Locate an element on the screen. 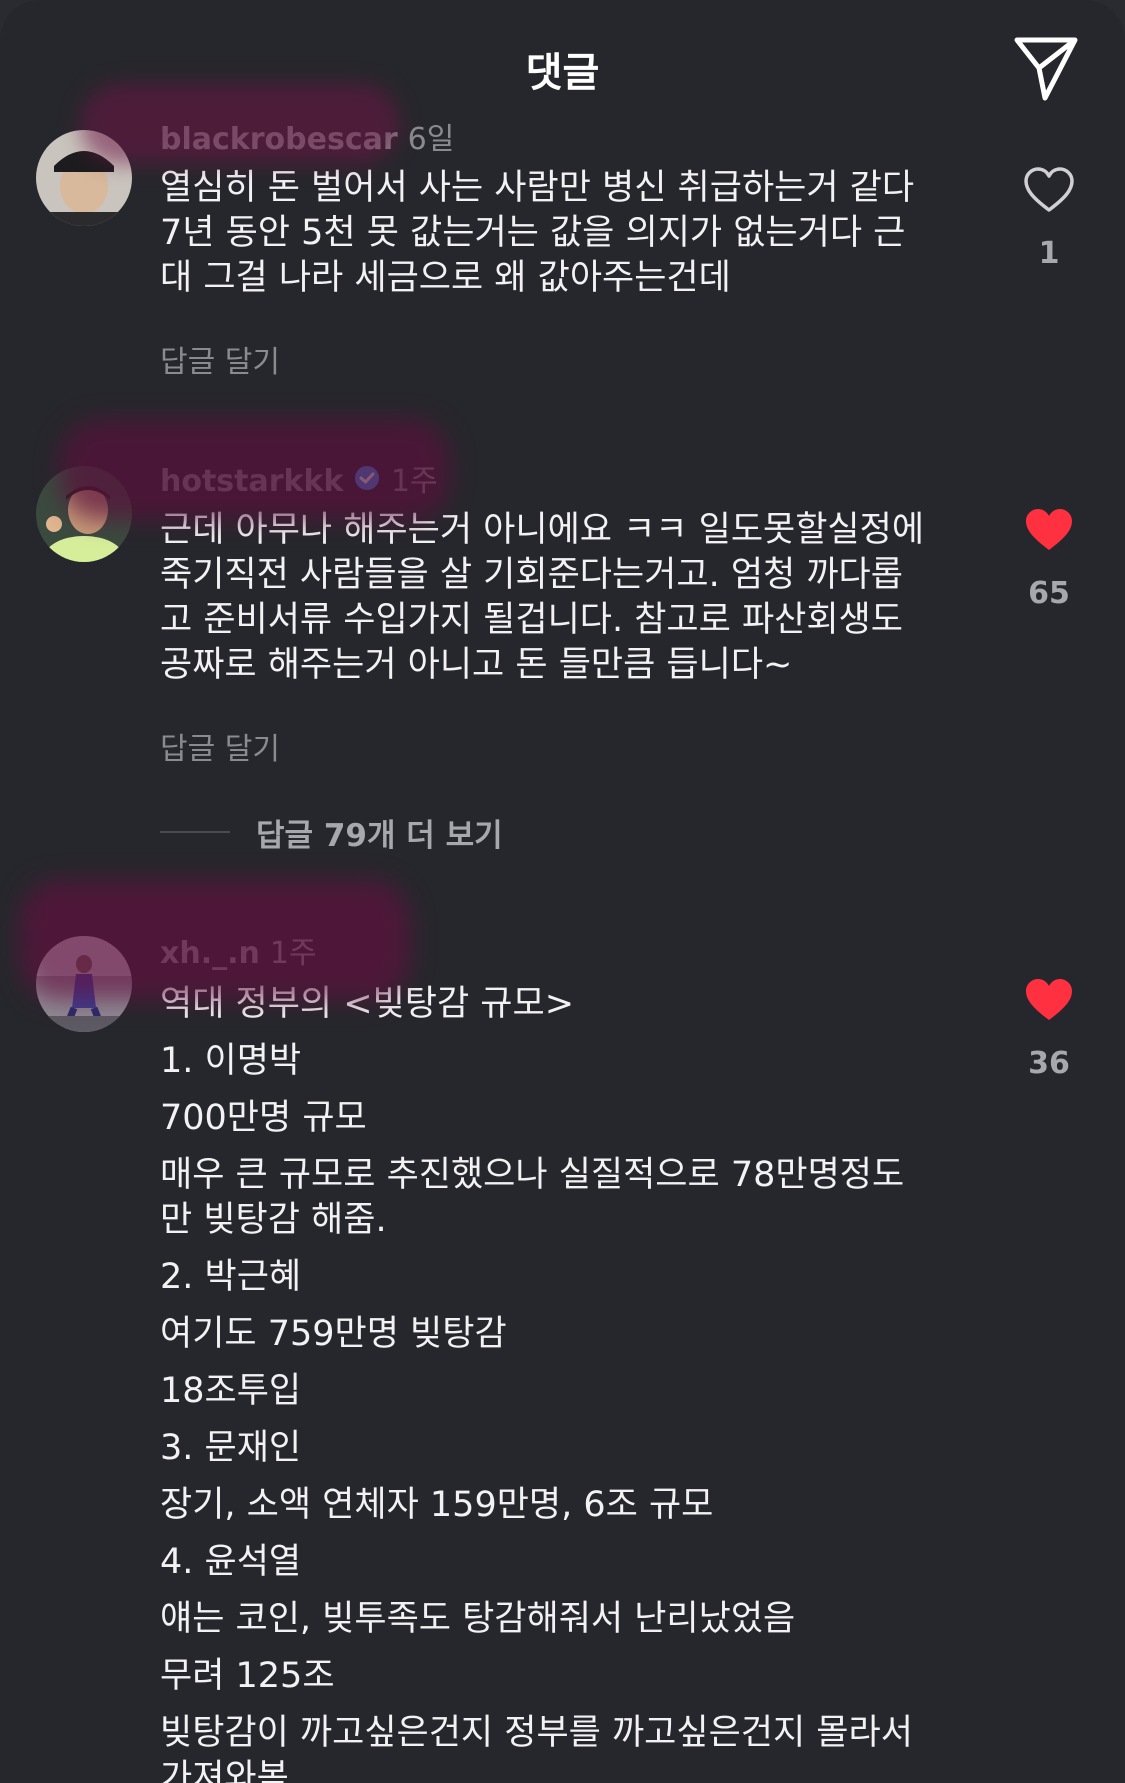 This screenshot has height=1783, width=1125. comment-line: 빚탕감이 까고싶은건지 정부를 까고싶은건지 몰라서 가져와봄 is located at coordinates (536, 1748).